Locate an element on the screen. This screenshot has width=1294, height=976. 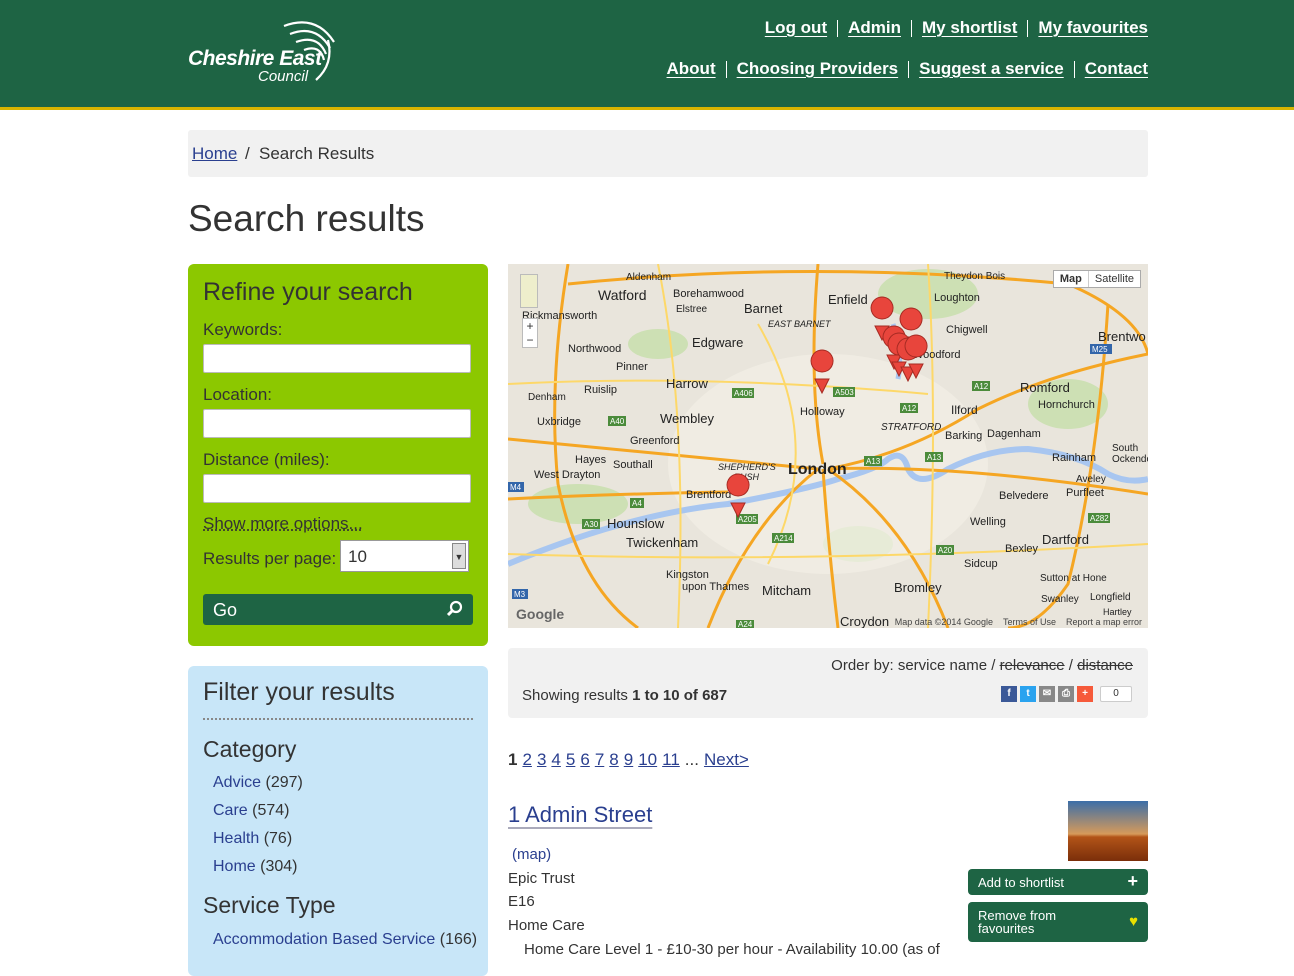
result-category: Home Care is located at coordinates (546, 925).